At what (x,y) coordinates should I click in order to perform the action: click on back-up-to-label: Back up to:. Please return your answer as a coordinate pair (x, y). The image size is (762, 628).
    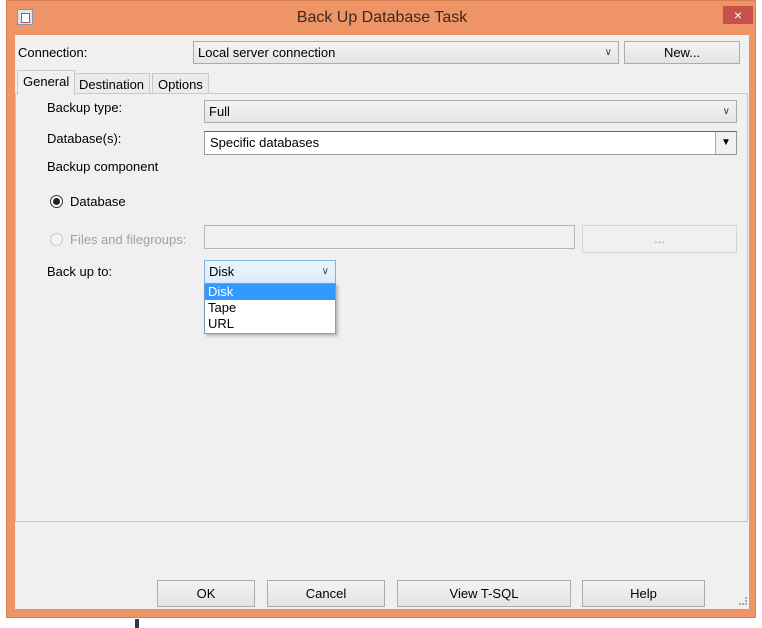
    Looking at the image, I should click on (80, 271).